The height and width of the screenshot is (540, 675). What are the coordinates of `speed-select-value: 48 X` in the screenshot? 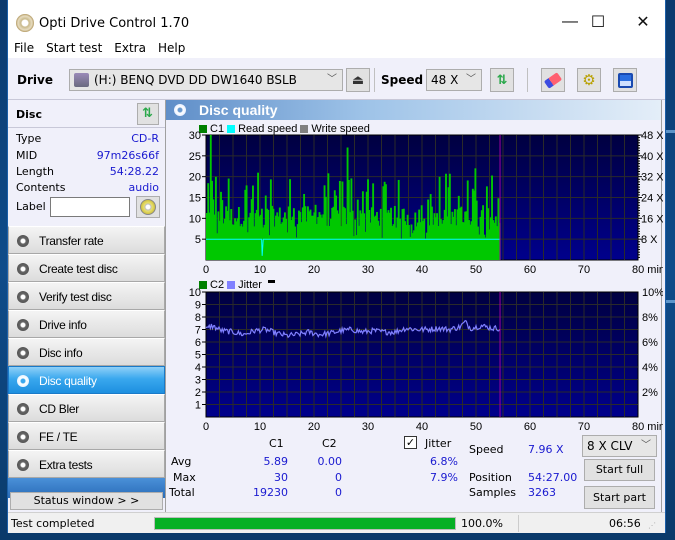 It's located at (445, 80).